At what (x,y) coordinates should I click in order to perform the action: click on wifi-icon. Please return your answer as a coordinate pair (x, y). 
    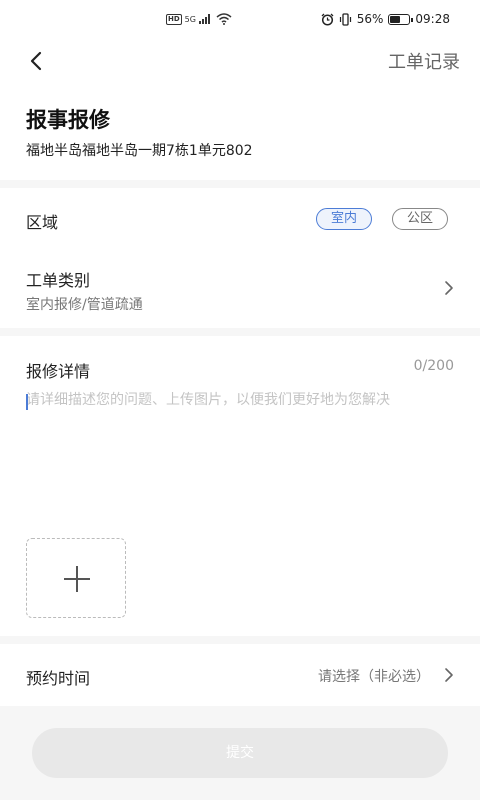
    Looking at the image, I should click on (224, 19).